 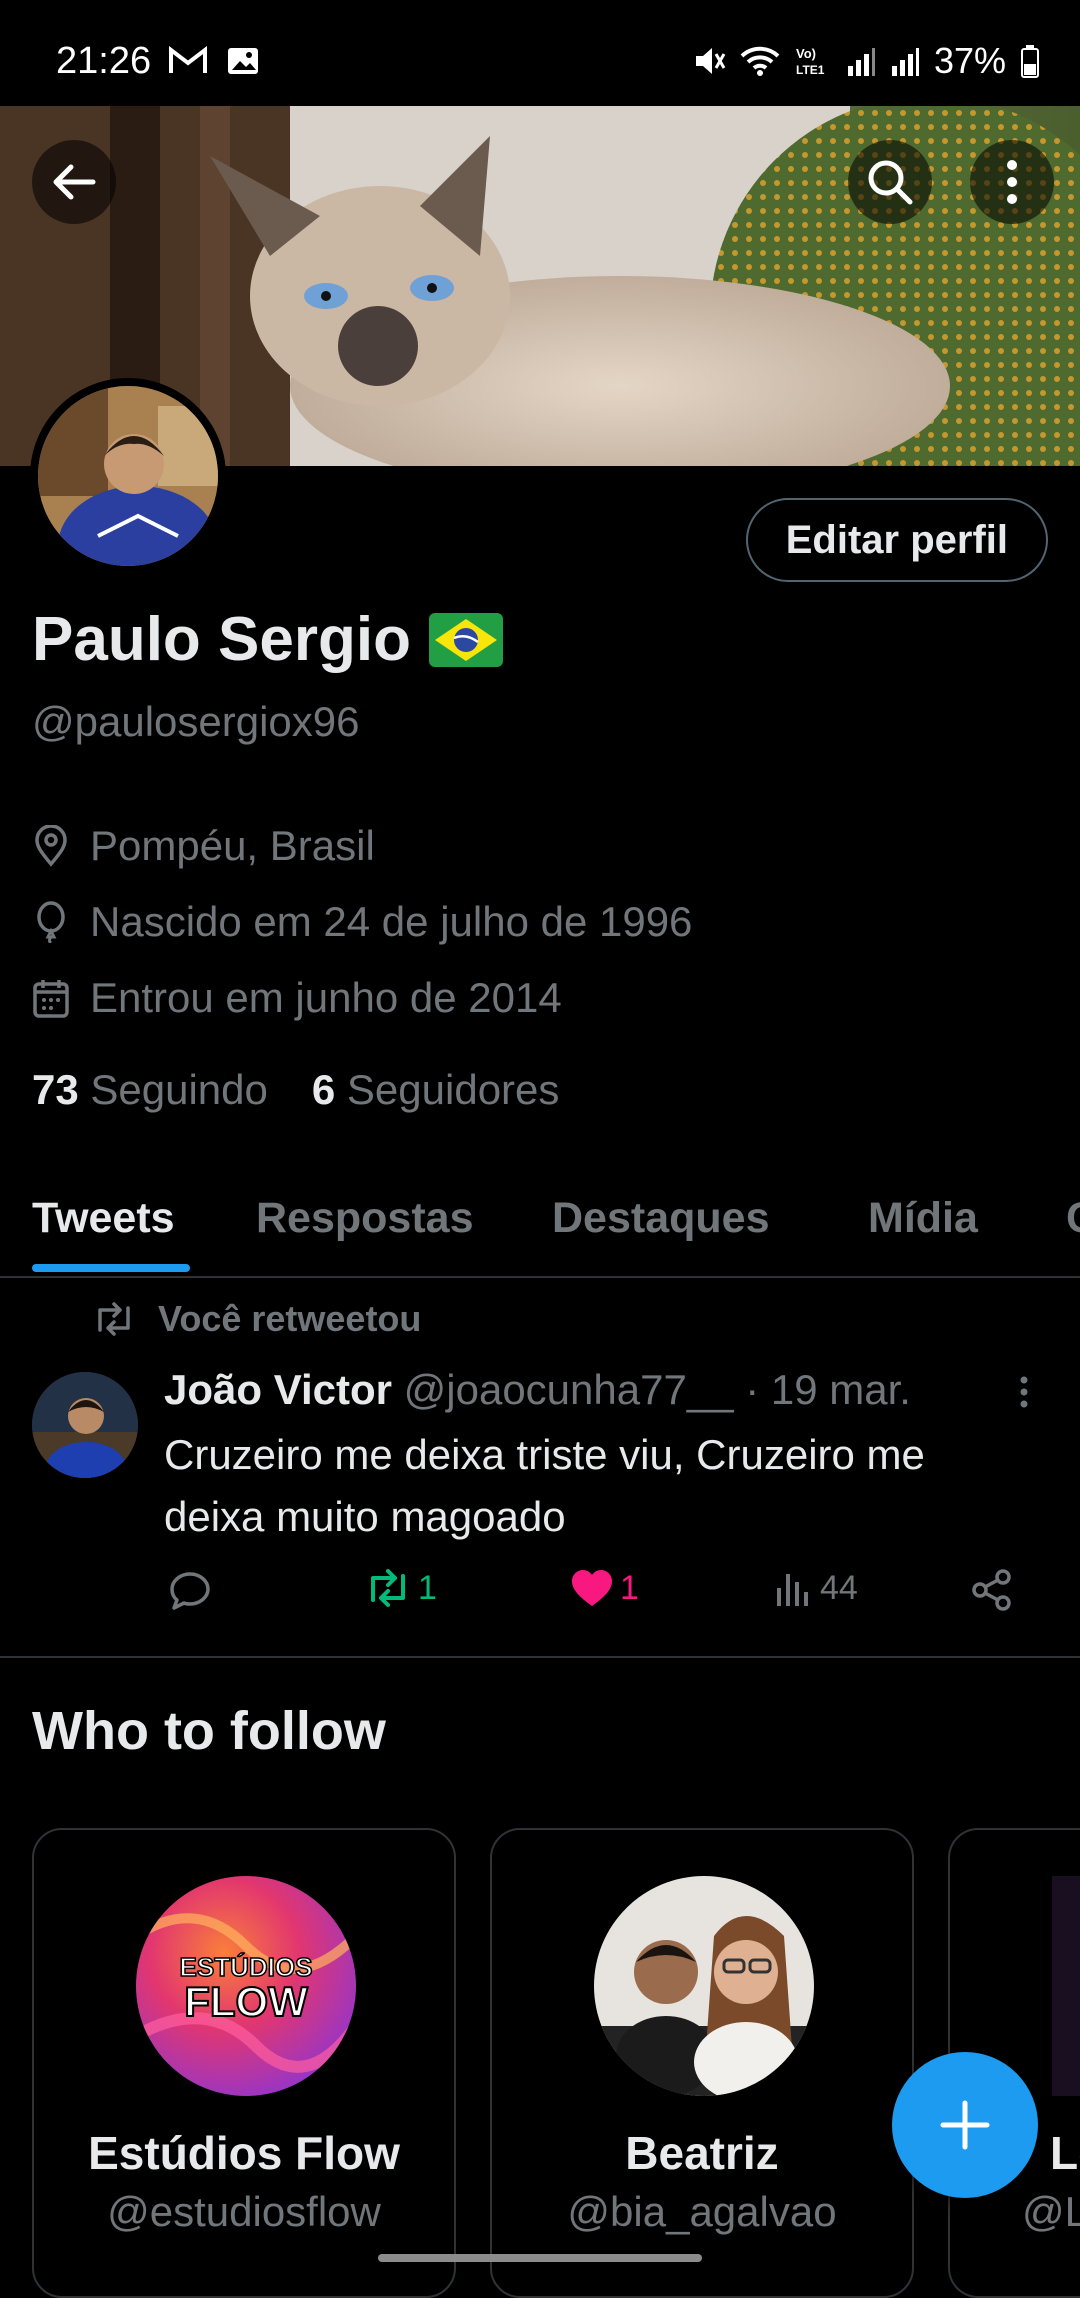 What do you see at coordinates (244, 2211) in the screenshot?
I see `card-handle: @estudiosflow` at bounding box center [244, 2211].